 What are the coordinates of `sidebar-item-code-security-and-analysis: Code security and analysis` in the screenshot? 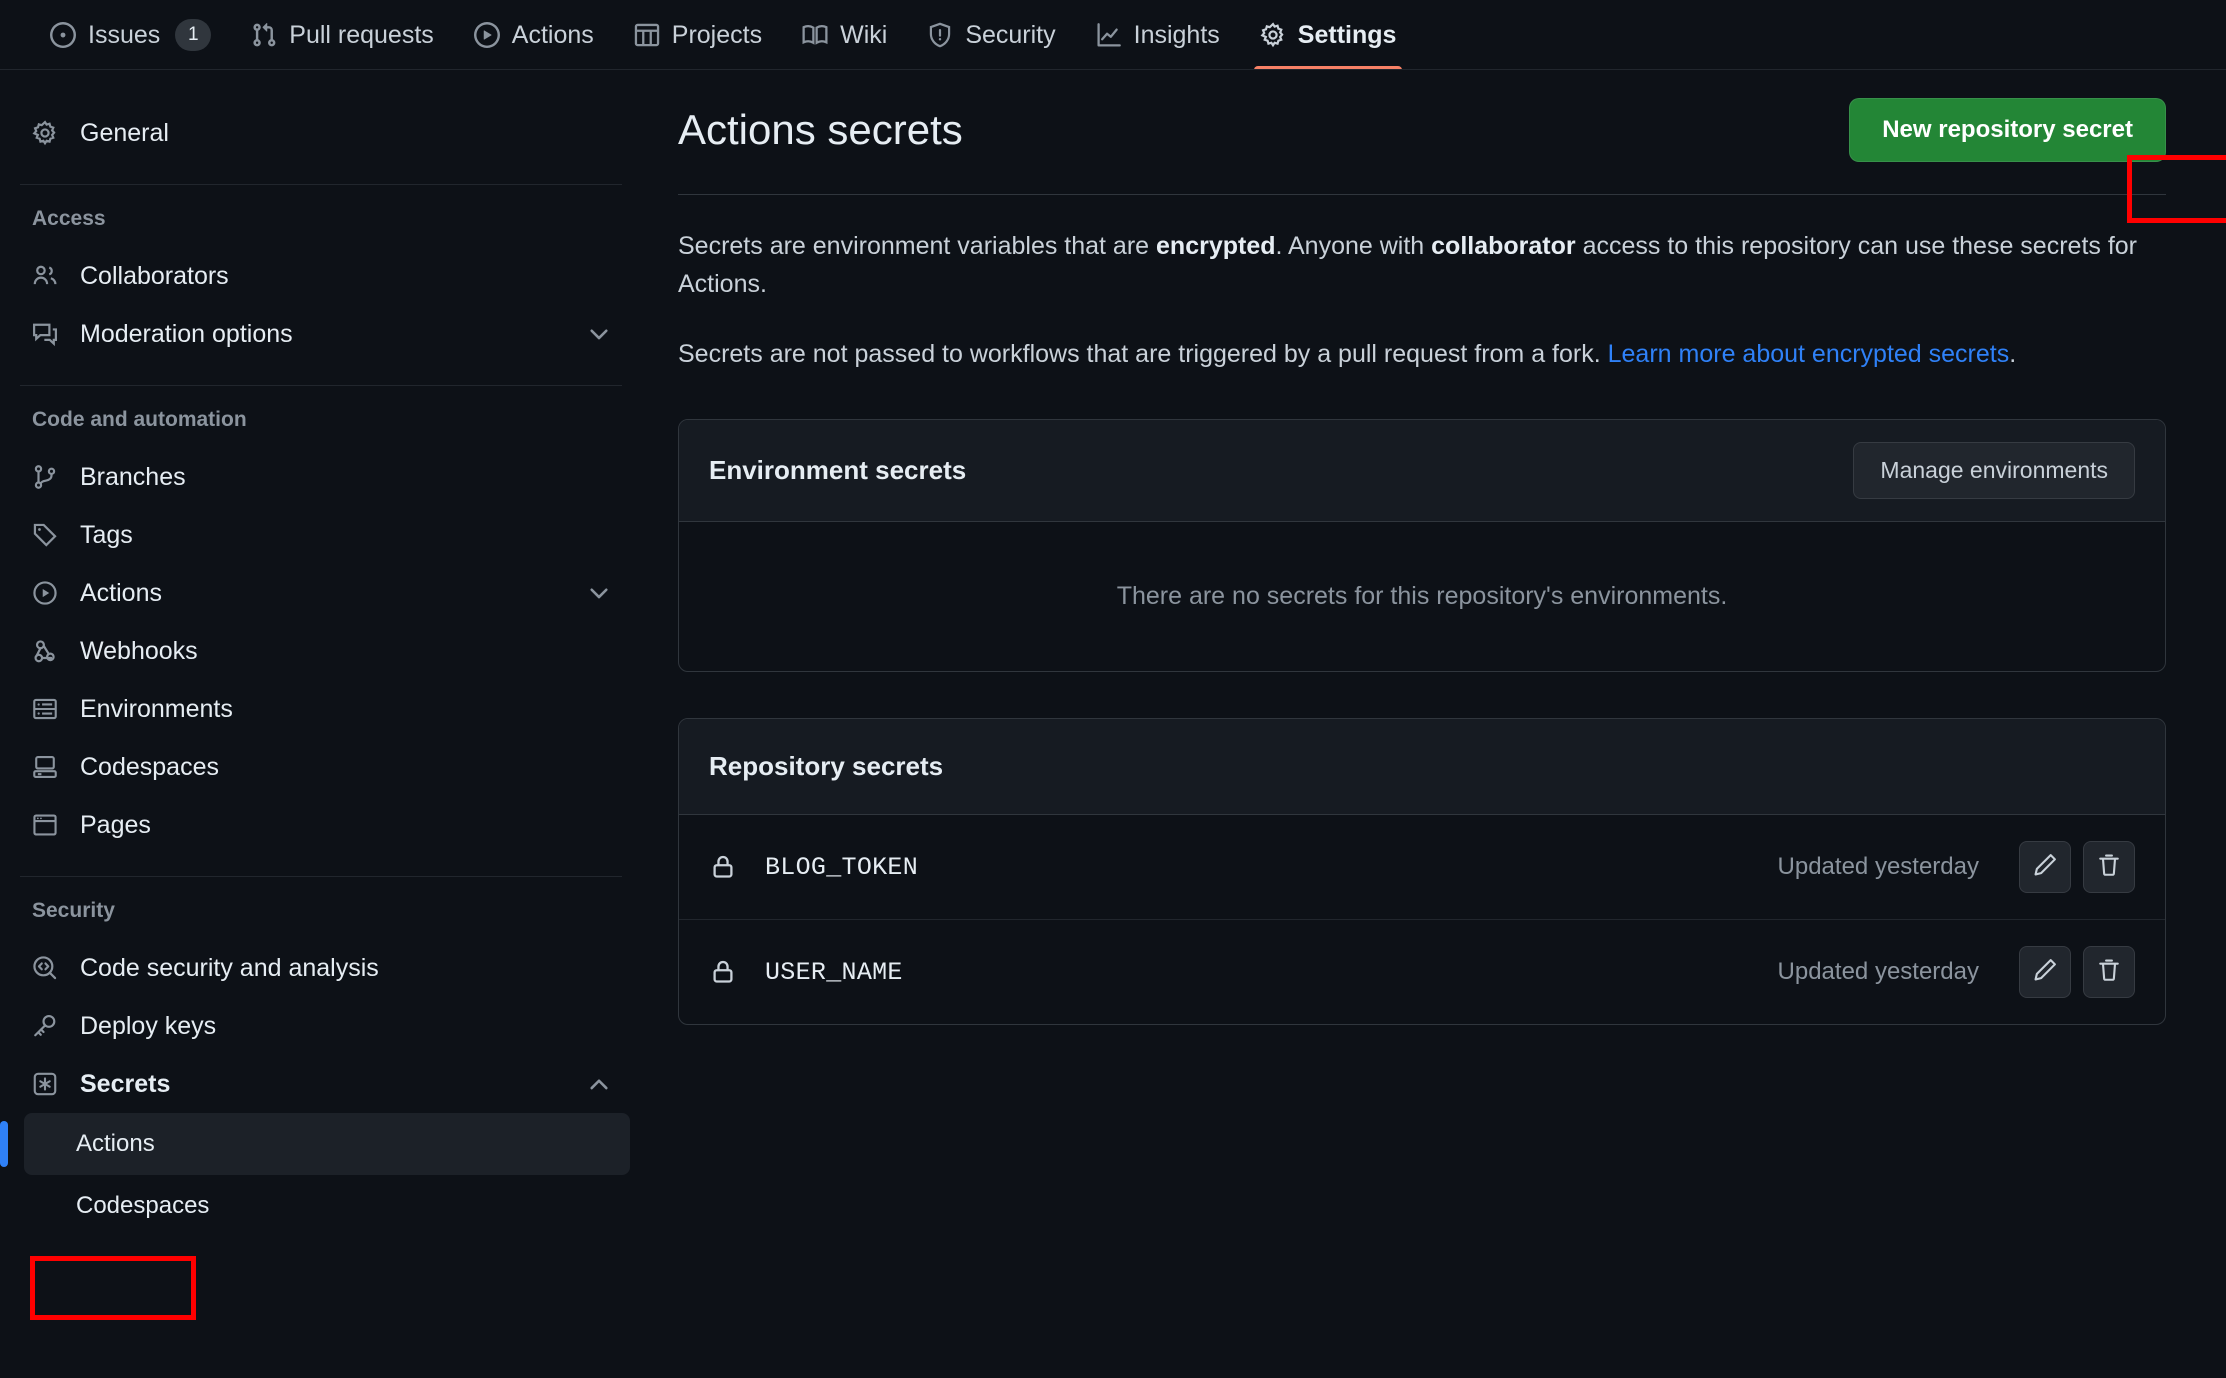 It's located at (320, 968).